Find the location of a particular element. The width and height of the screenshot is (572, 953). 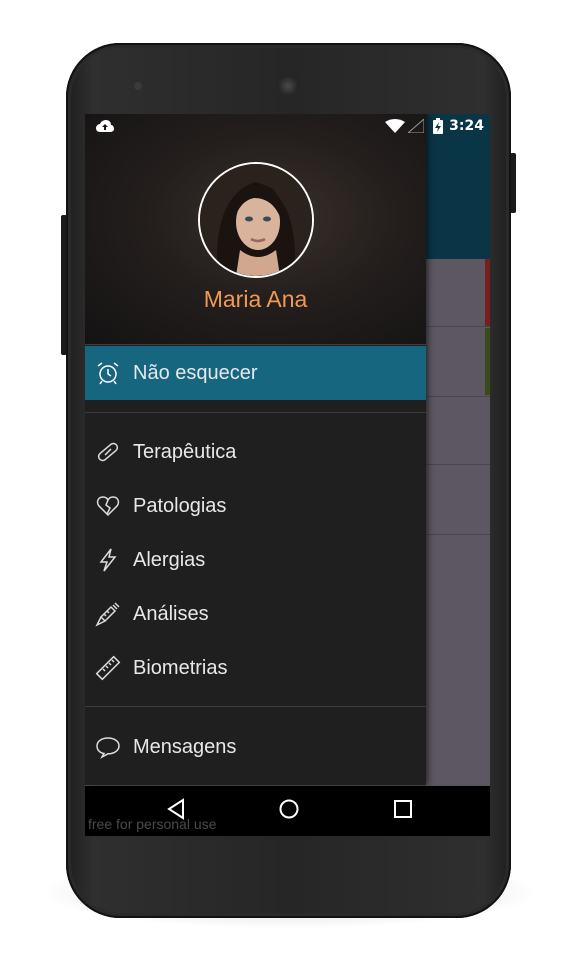

menu-item-label: Alergias is located at coordinates (169, 559).